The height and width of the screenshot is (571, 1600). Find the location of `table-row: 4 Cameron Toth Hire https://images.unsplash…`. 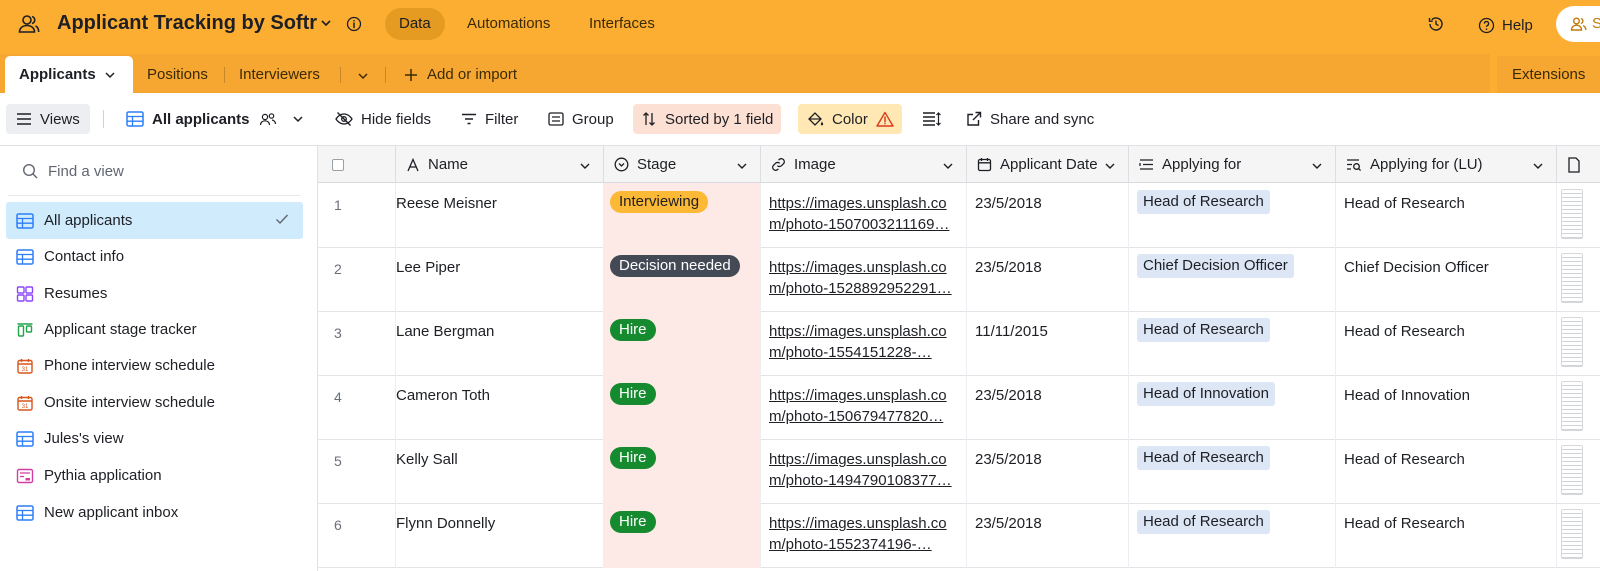

table-row: 4 Cameron Toth Hire https://images.unsplash… is located at coordinates (959, 407).